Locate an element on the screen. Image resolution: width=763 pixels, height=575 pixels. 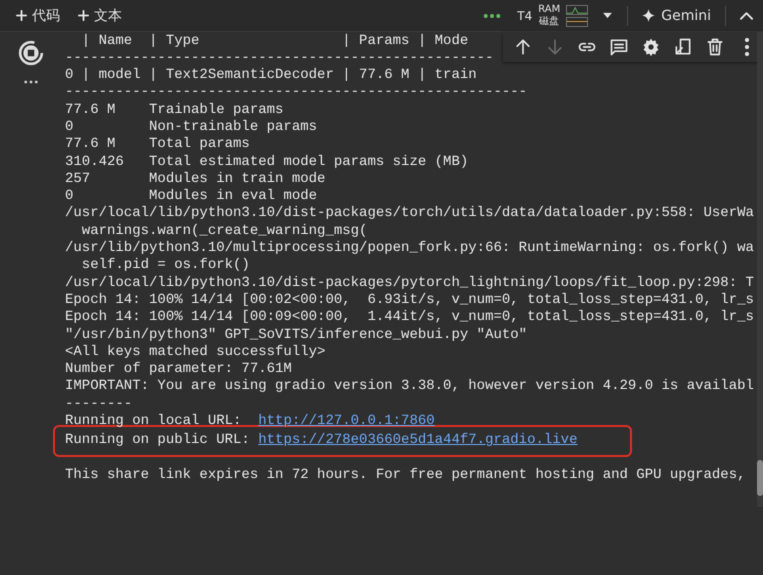
output-line: 257 Modules in train mode is located at coordinates (195, 179).